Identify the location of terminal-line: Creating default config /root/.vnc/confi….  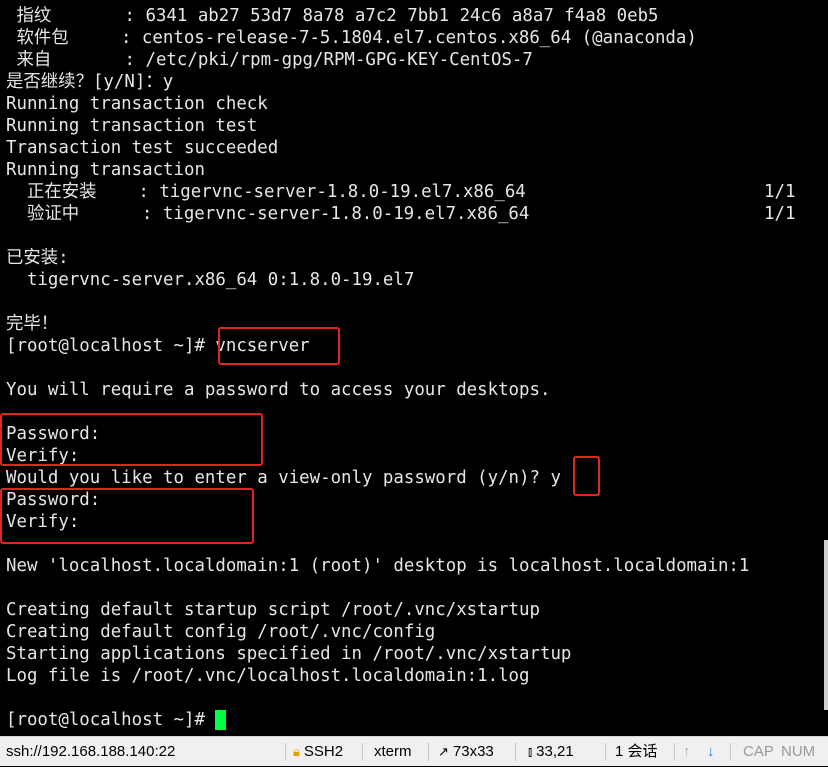
(221, 632).